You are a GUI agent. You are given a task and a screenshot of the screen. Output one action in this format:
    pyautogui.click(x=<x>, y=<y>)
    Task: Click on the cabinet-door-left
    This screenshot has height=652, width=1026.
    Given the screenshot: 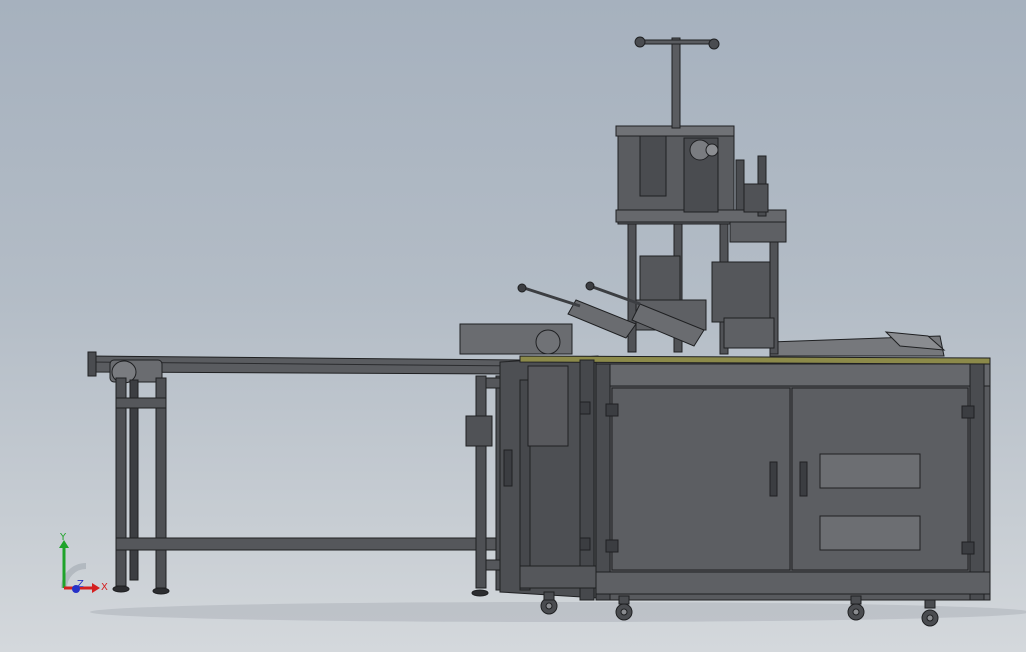 What is the action you would take?
    pyautogui.click(x=701, y=479)
    